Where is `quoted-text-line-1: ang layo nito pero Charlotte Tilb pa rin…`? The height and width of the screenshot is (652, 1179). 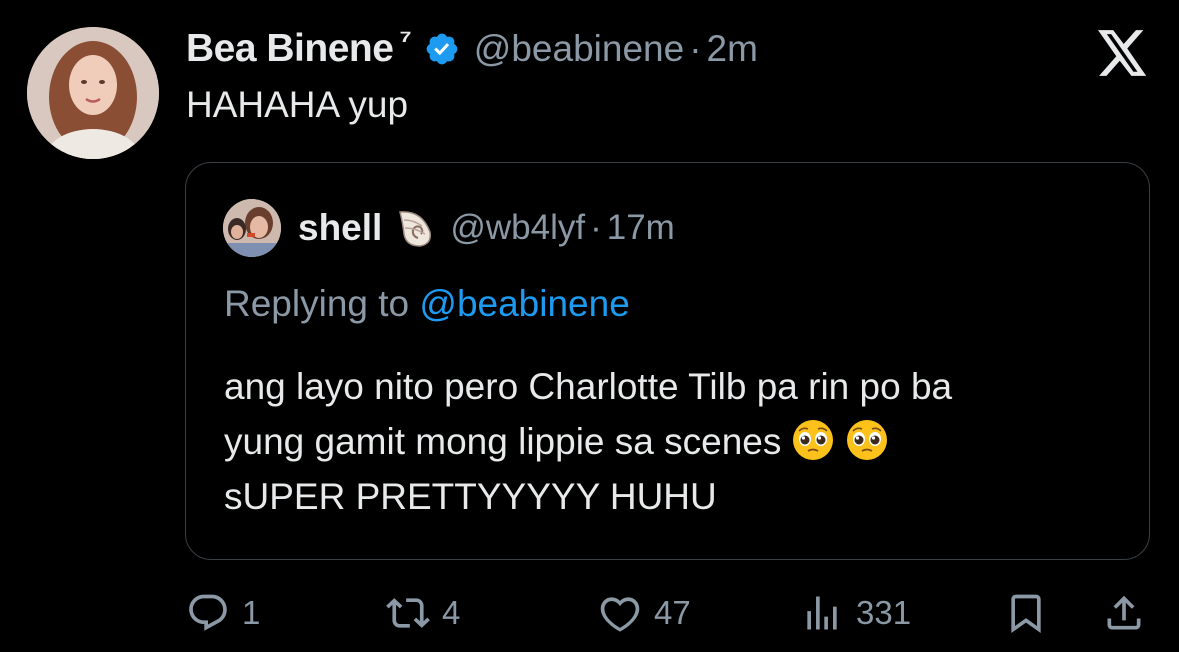 quoted-text-line-1: ang layo nito pero Charlotte Tilb pa rin… is located at coordinates (588, 386).